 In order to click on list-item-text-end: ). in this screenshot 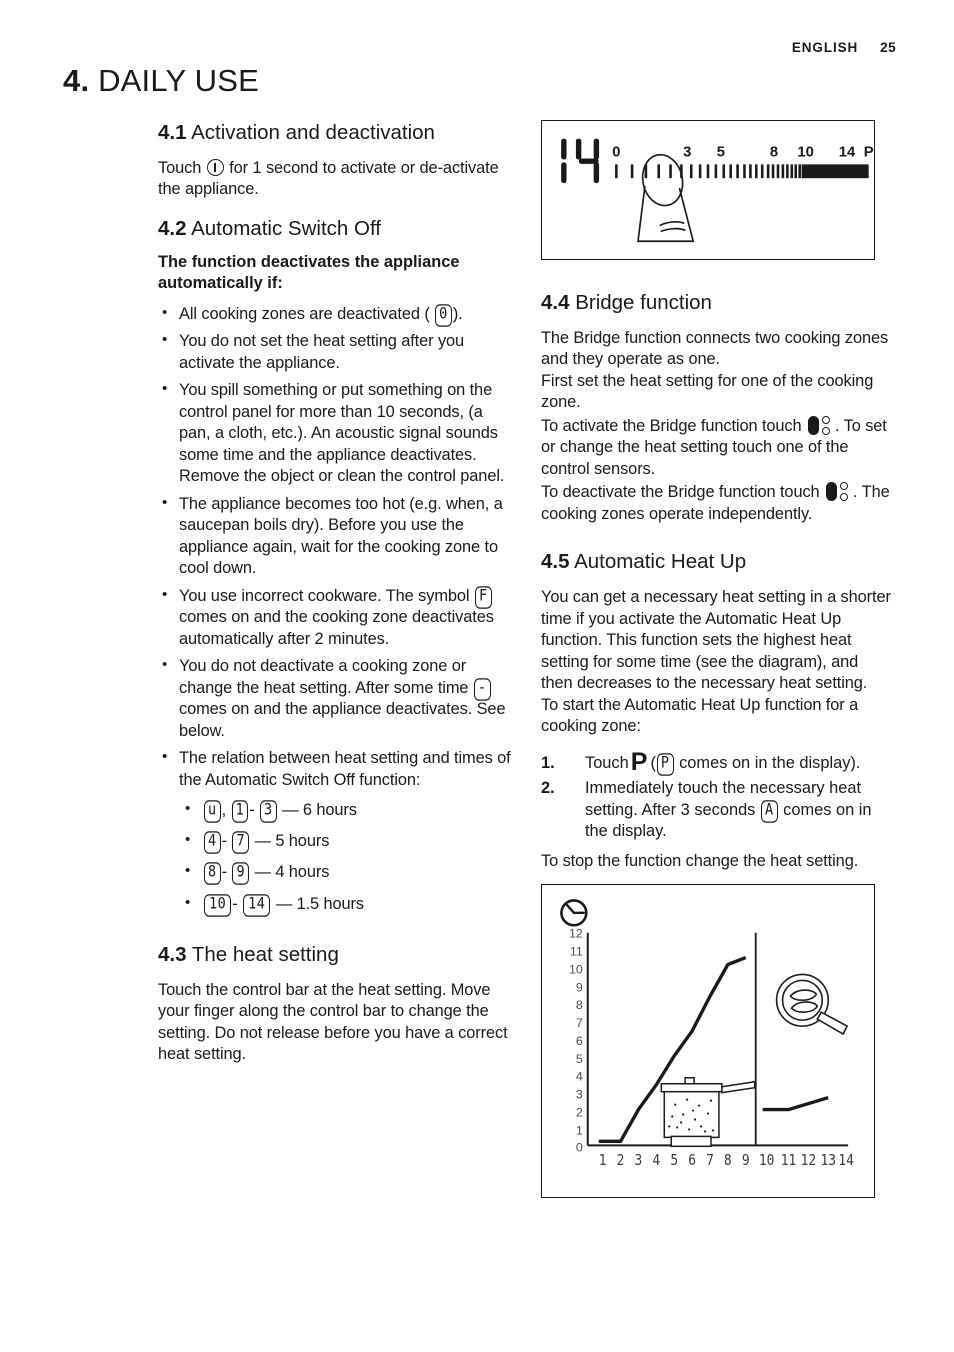, I will do `click(457, 313)`.